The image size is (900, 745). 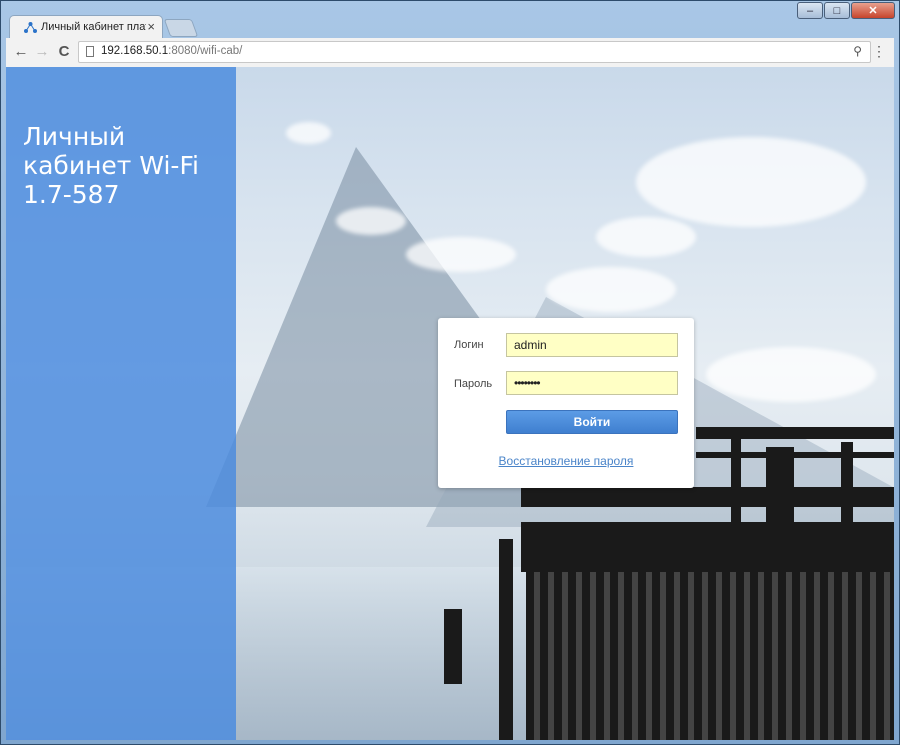 What do you see at coordinates (30, 27) in the screenshot?
I see `network-icon` at bounding box center [30, 27].